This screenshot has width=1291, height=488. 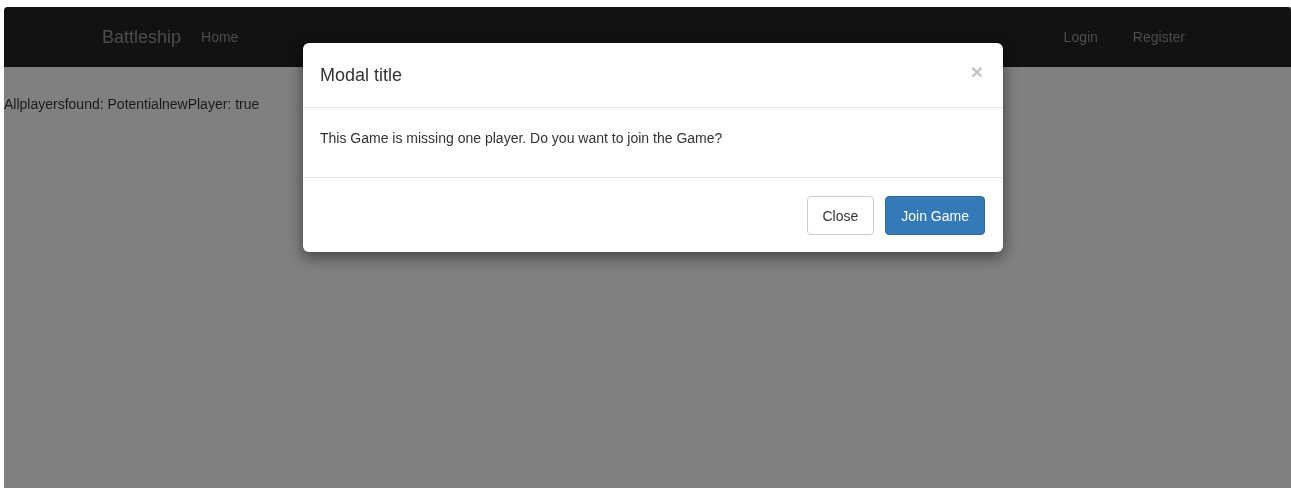 What do you see at coordinates (220, 37) in the screenshot?
I see `nav-link: Home` at bounding box center [220, 37].